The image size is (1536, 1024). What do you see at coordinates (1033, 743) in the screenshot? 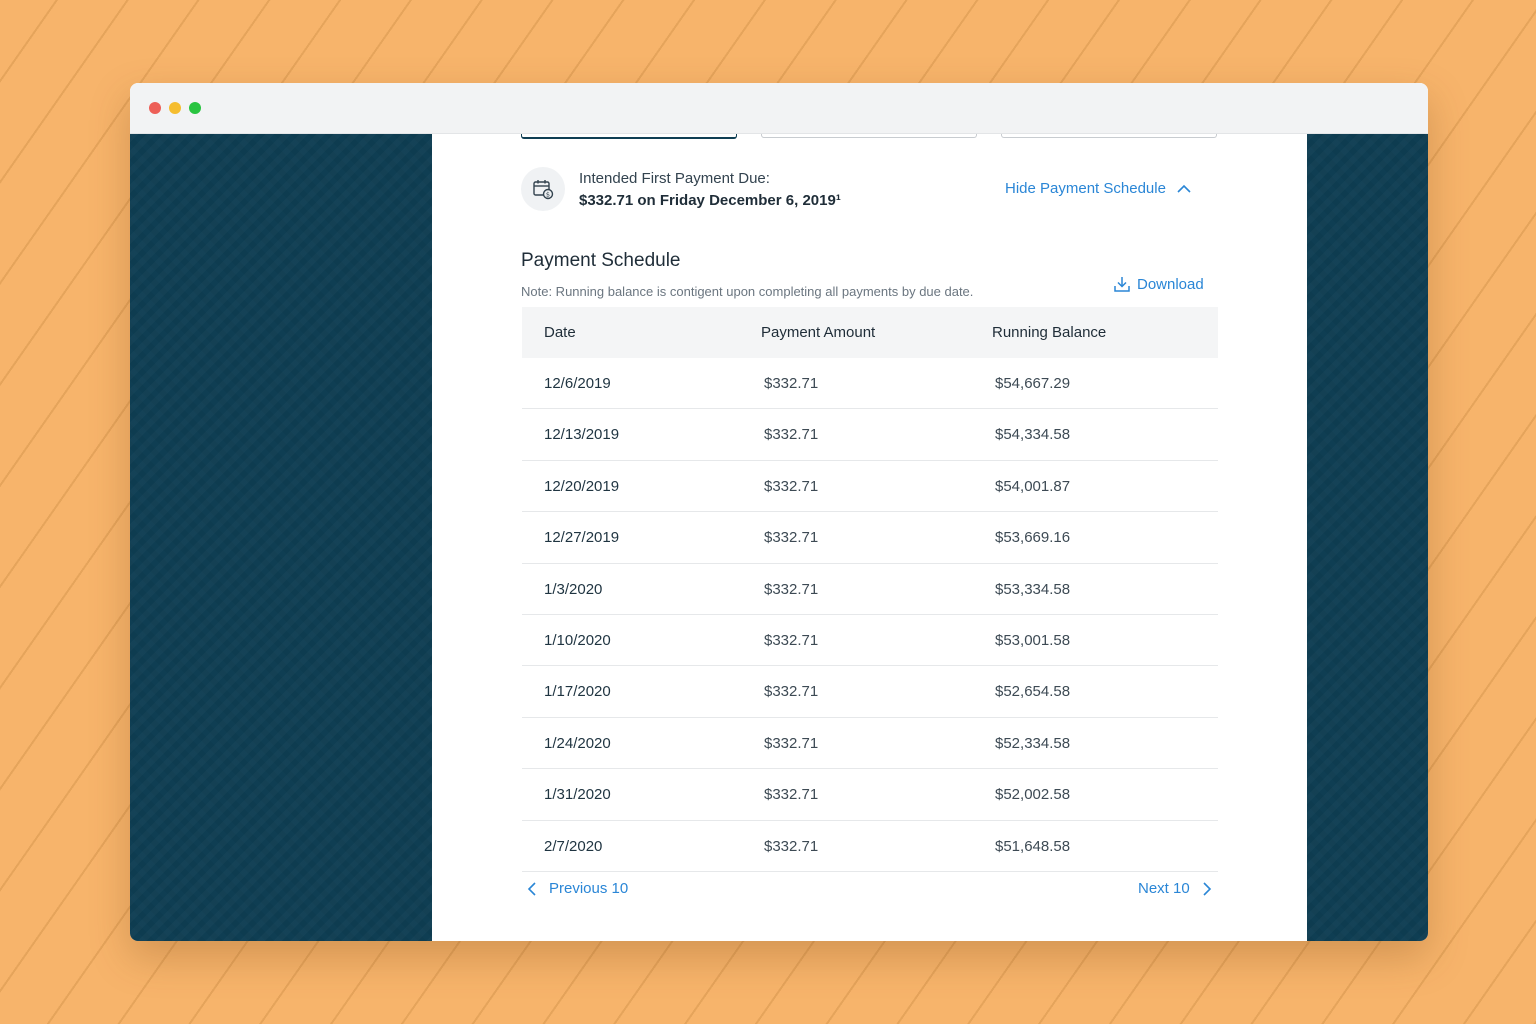
I see `row-balance: $52,334.58` at bounding box center [1033, 743].